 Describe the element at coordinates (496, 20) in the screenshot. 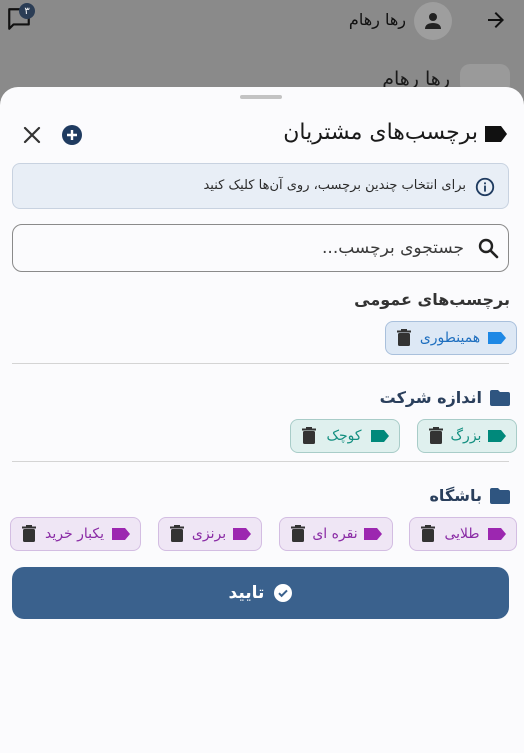

I see `arrow-forward-icon` at that location.